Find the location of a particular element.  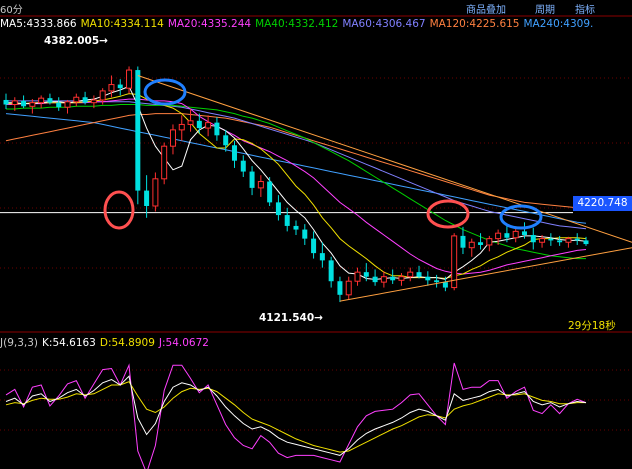

menu-indicator-button: 指标 is located at coordinates (585, 8).